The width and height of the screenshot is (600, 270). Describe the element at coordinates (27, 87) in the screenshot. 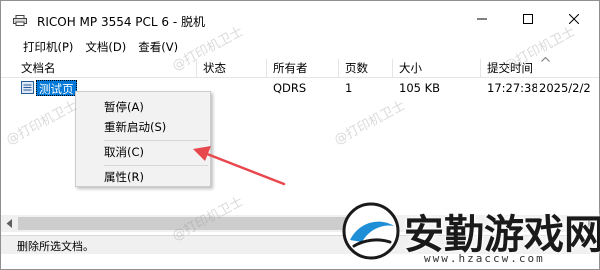

I see `document-icon` at that location.